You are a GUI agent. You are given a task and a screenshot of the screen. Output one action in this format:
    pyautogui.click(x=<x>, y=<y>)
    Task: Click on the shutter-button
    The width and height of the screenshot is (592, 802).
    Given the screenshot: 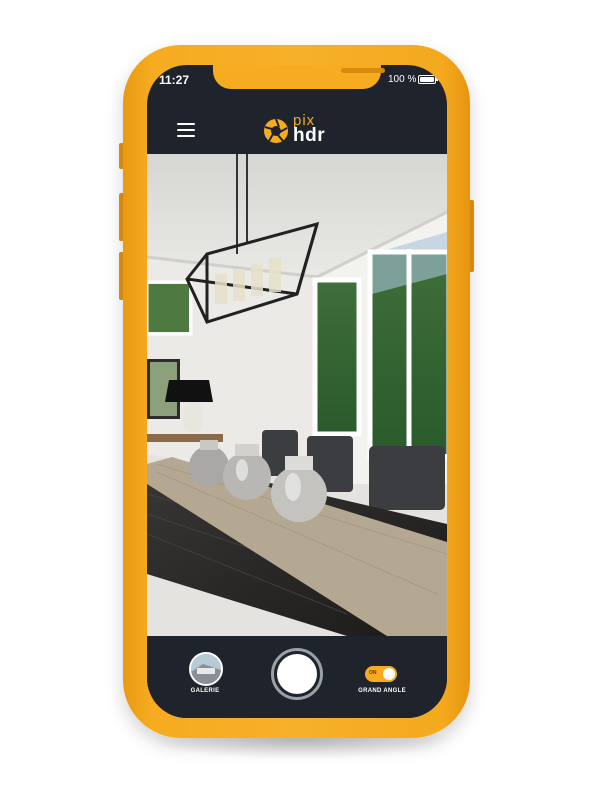 What is the action you would take?
    pyautogui.click(x=297, y=674)
    